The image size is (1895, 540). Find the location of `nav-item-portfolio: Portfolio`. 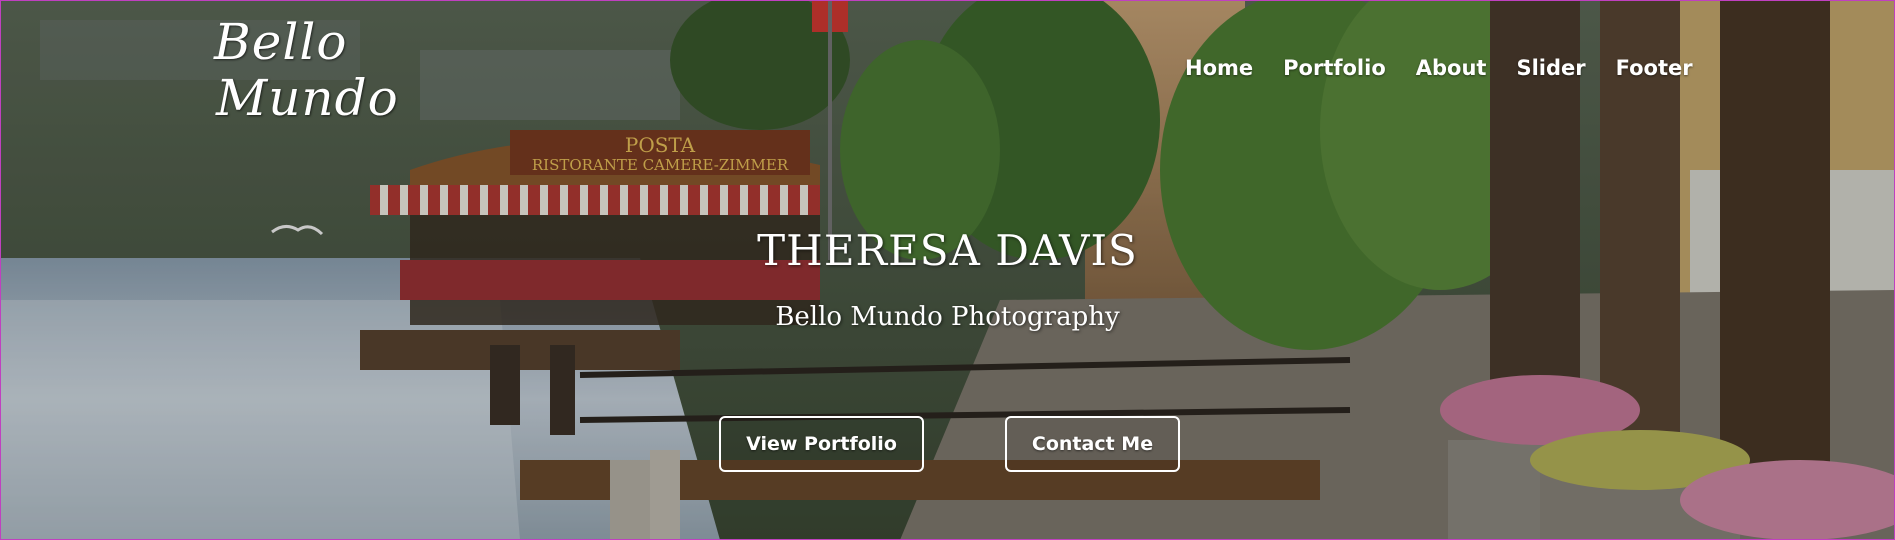

nav-item-portfolio: Portfolio is located at coordinates (1334, 68).